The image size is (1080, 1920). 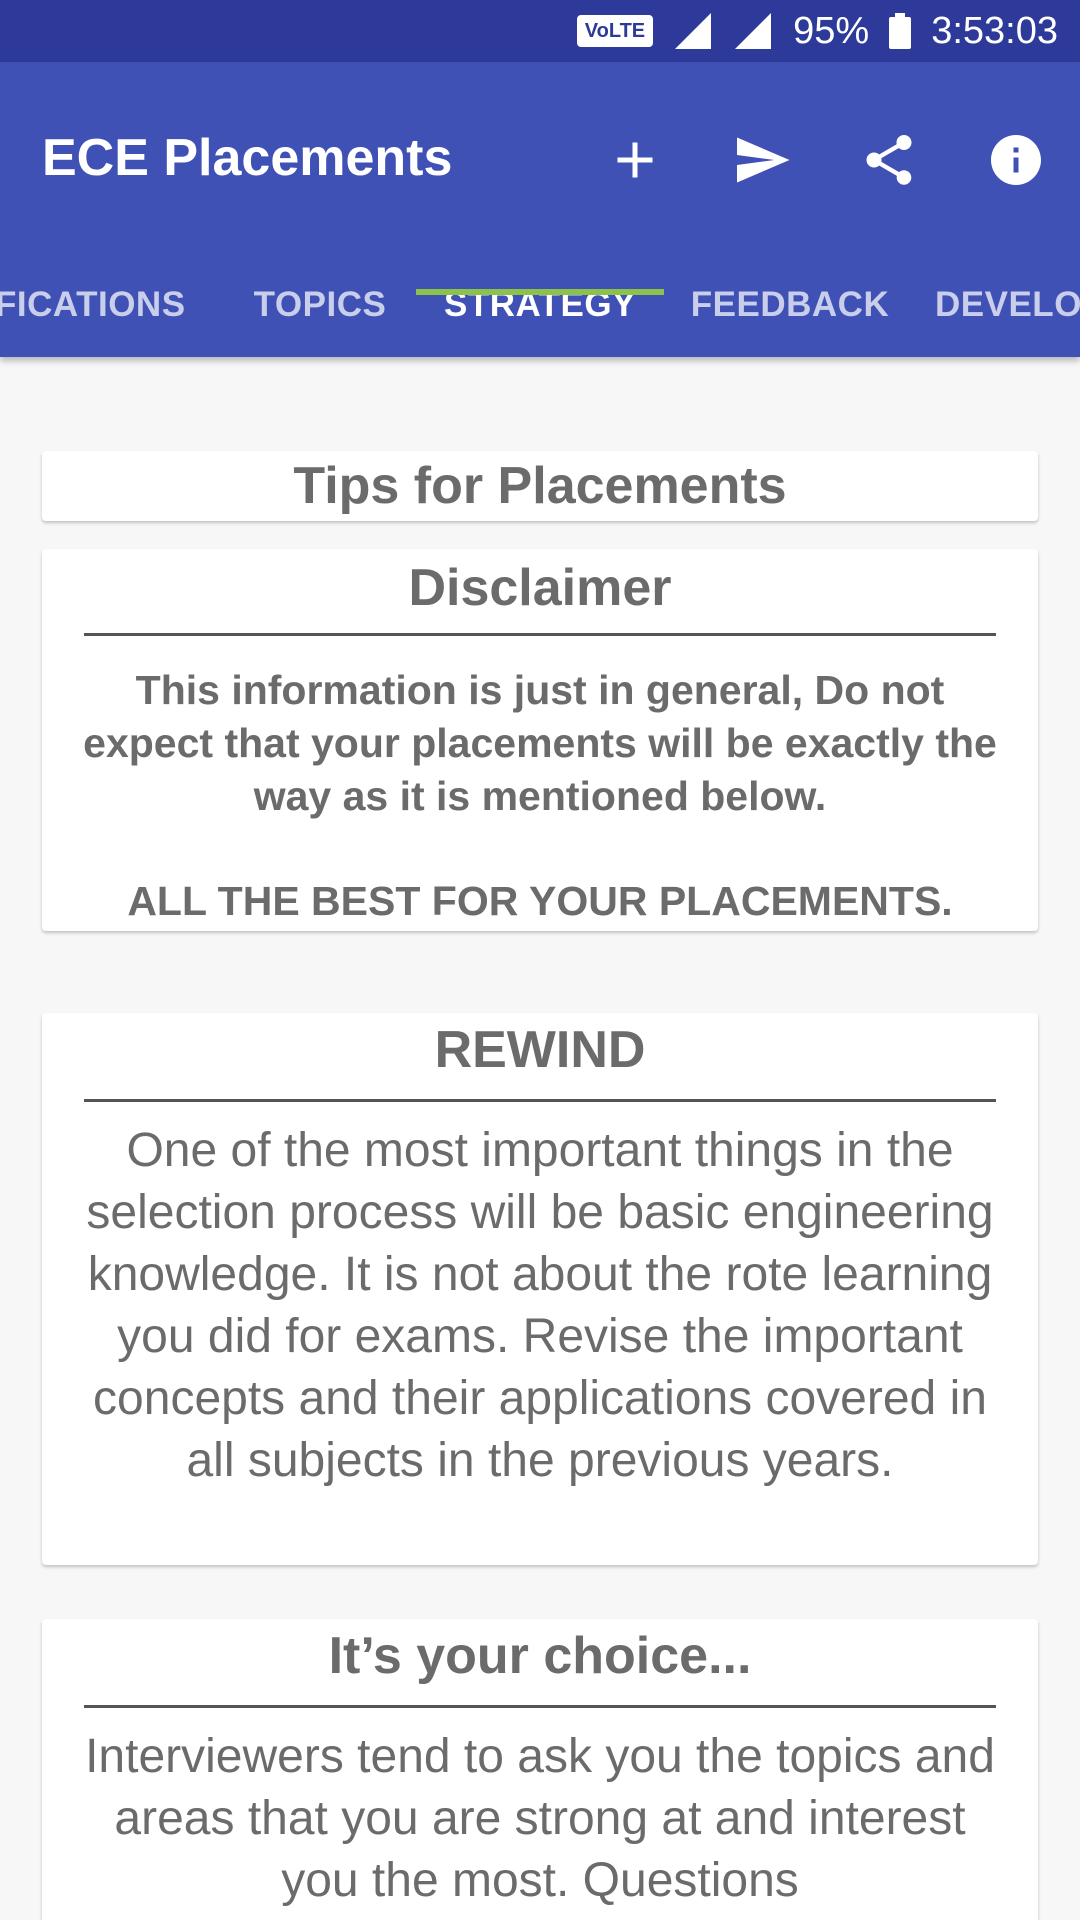 I want to click on info-button, so click(x=1016, y=160).